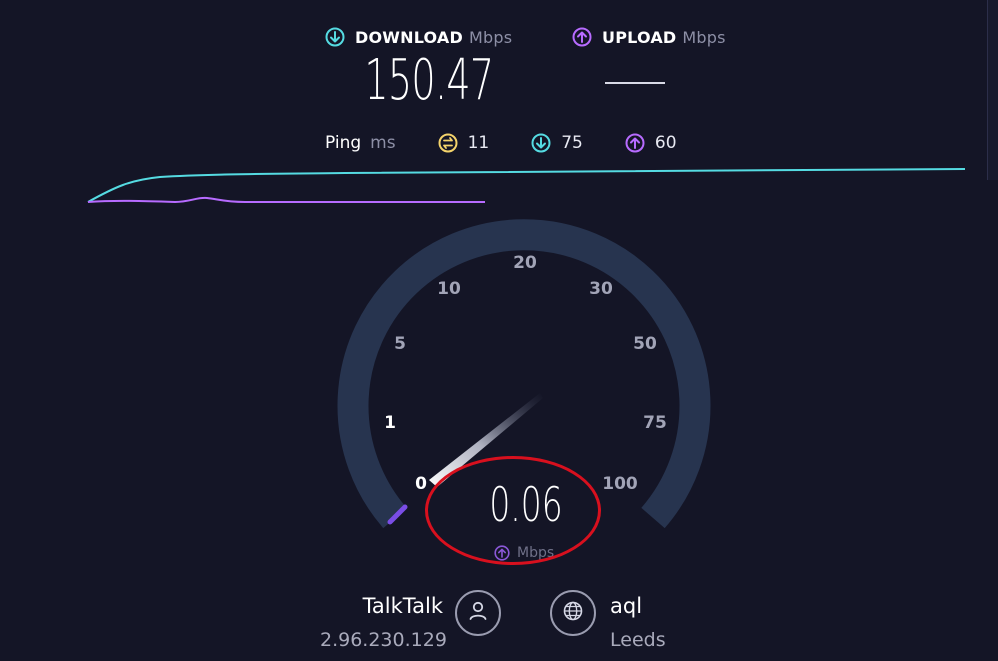  I want to click on server-location: Leeds, so click(638, 640).